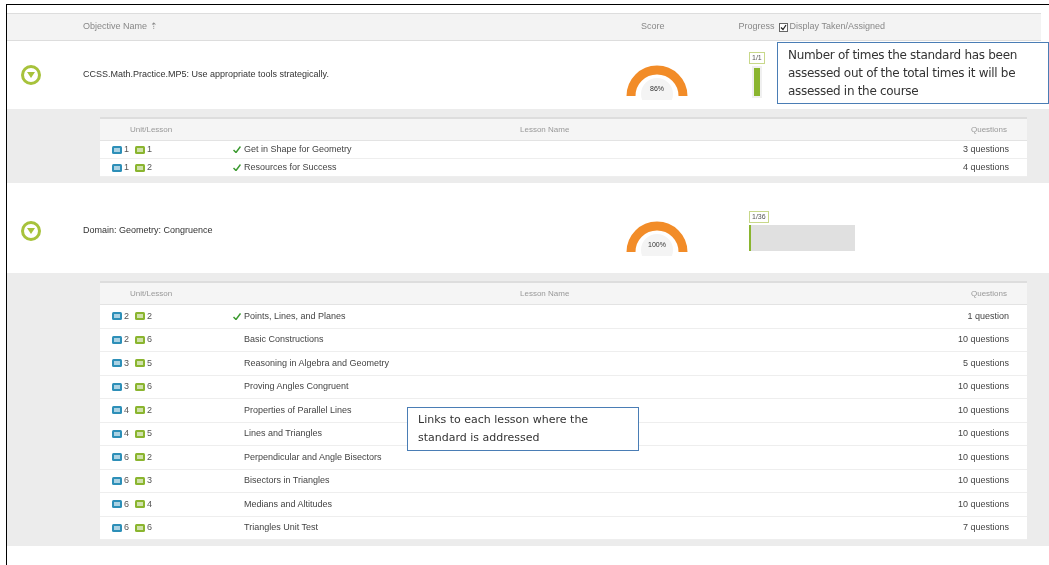 Image resolution: width=1049 pixels, height=565 pixels. What do you see at coordinates (298, 149) in the screenshot?
I see `lesson-link: Get in Shape for Geometry` at bounding box center [298, 149].